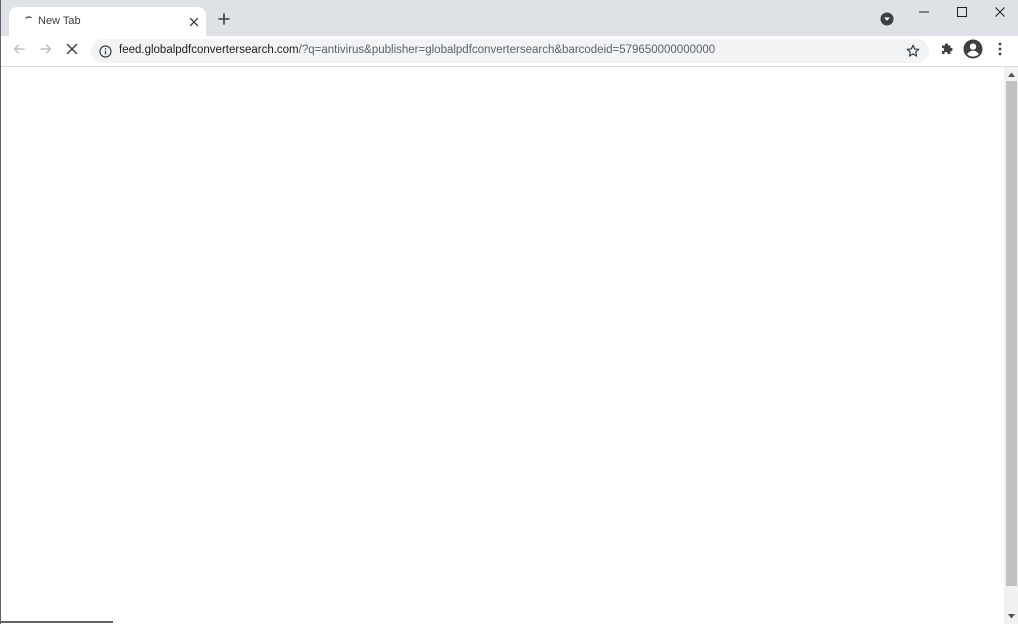  I want to click on plus-icon, so click(224, 21).